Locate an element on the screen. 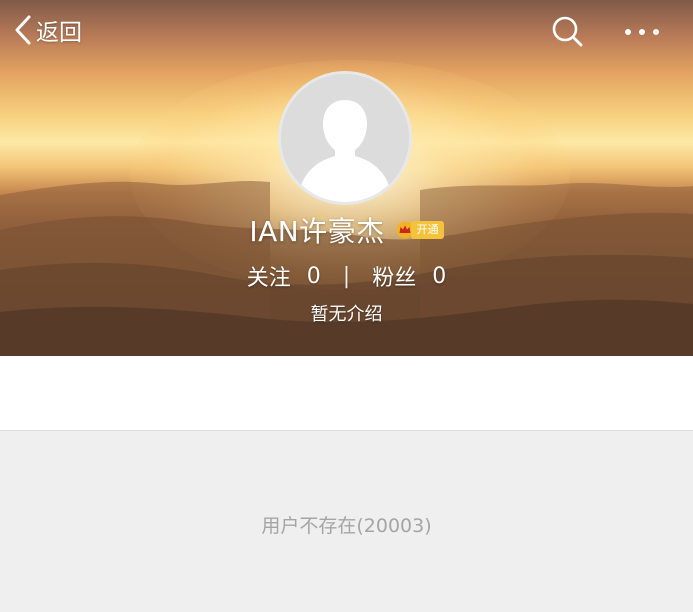 Image resolution: width=693 pixels, height=612 pixels. error-message: 用户不存在(20003) is located at coordinates (346, 526).